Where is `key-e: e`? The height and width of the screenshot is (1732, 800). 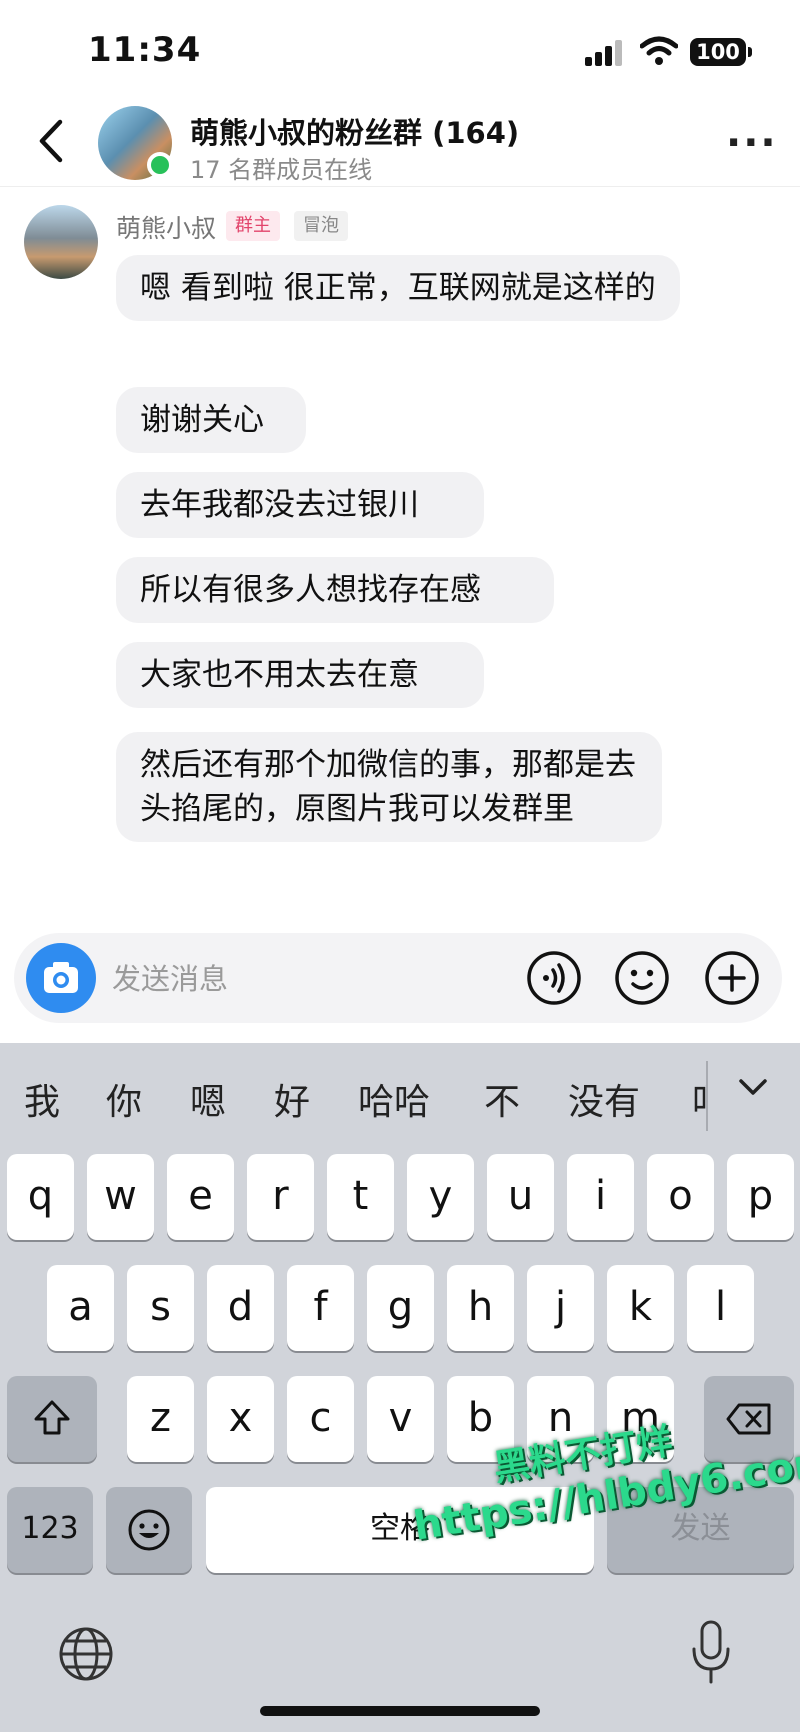 key-e: e is located at coordinates (200, 1197).